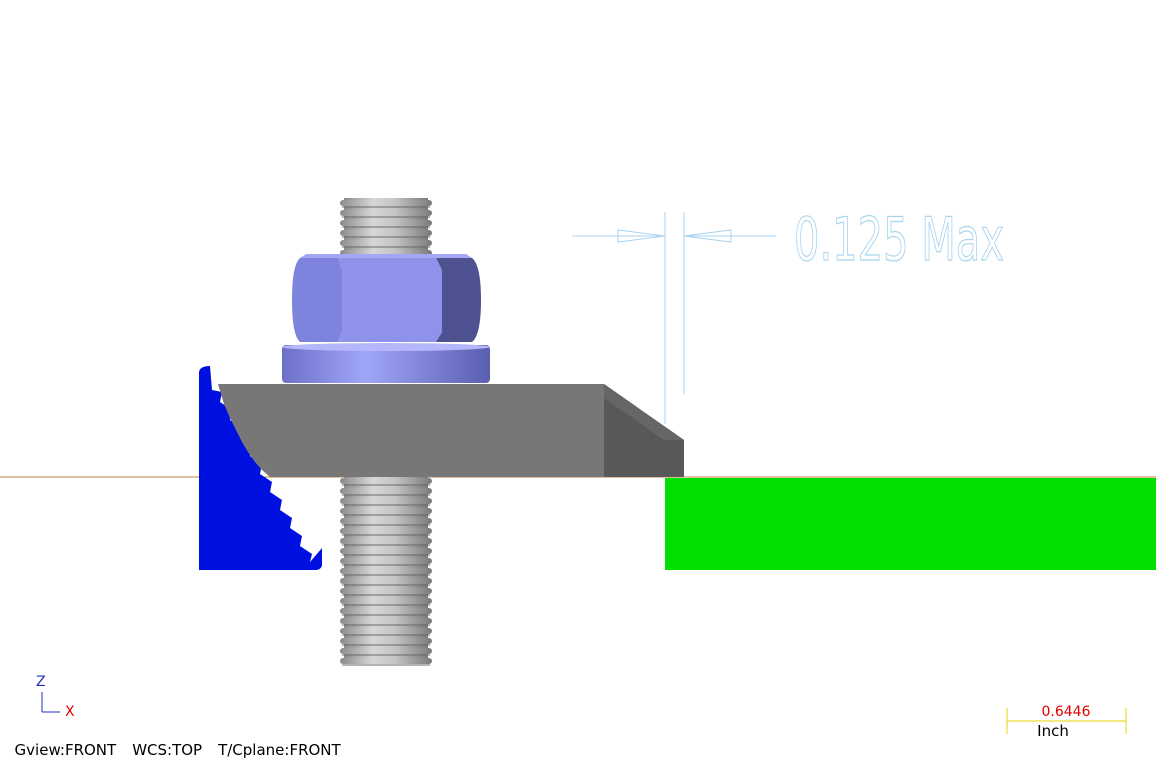 This screenshot has height=759, width=1156. What do you see at coordinates (386, 228) in the screenshot?
I see `bolt-shank-upper` at bounding box center [386, 228].